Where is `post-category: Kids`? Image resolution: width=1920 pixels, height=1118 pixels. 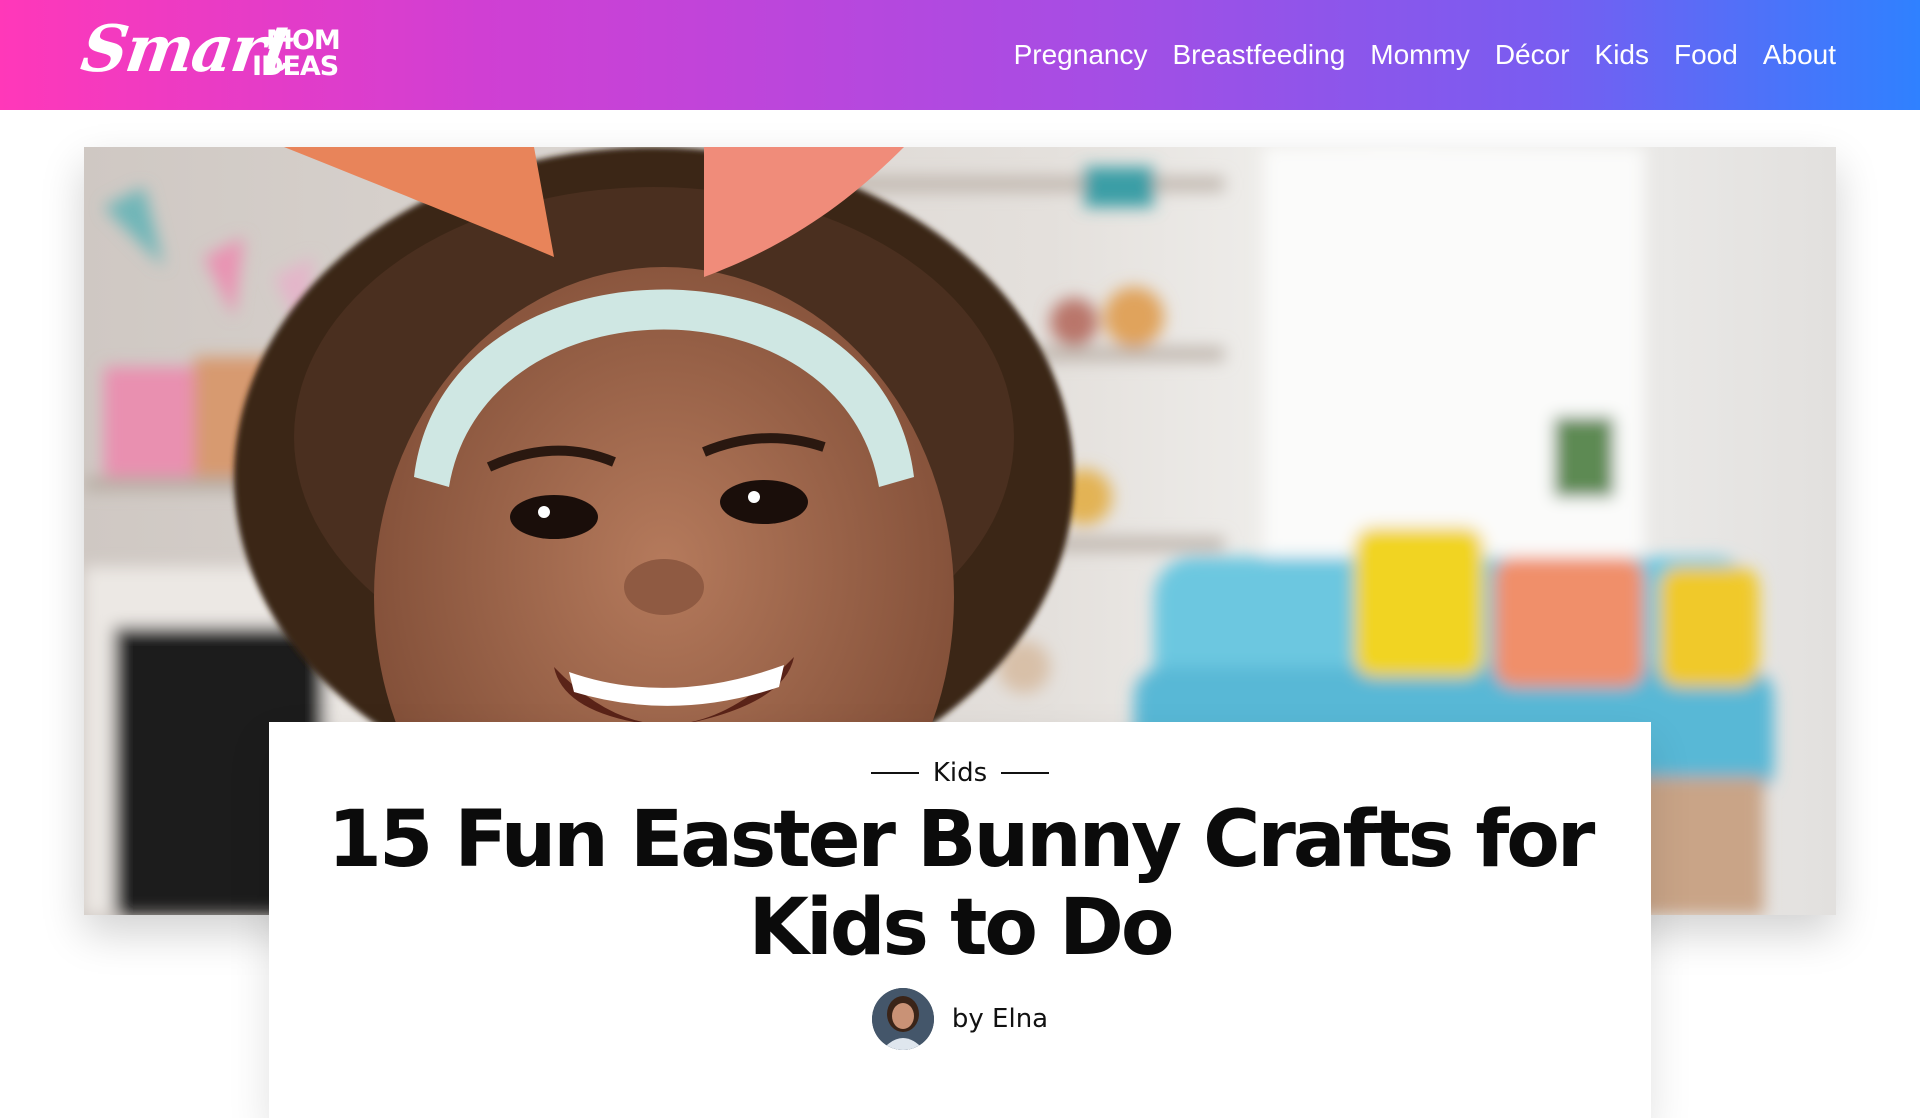
post-category: Kids is located at coordinates (960, 773).